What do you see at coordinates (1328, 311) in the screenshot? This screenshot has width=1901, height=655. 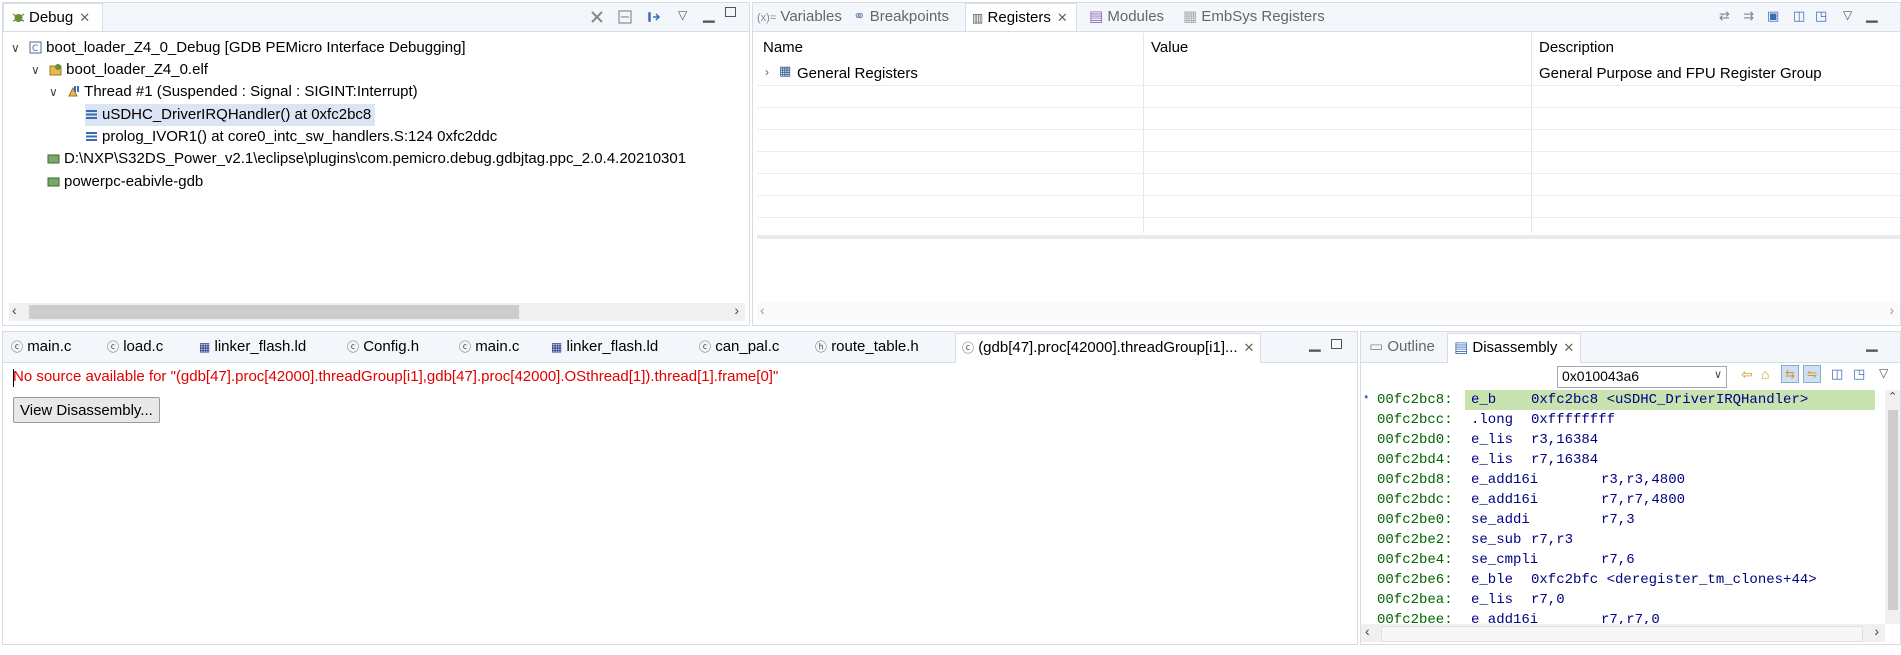 I see `registers-hscrollbar: ‹ ›` at bounding box center [1328, 311].